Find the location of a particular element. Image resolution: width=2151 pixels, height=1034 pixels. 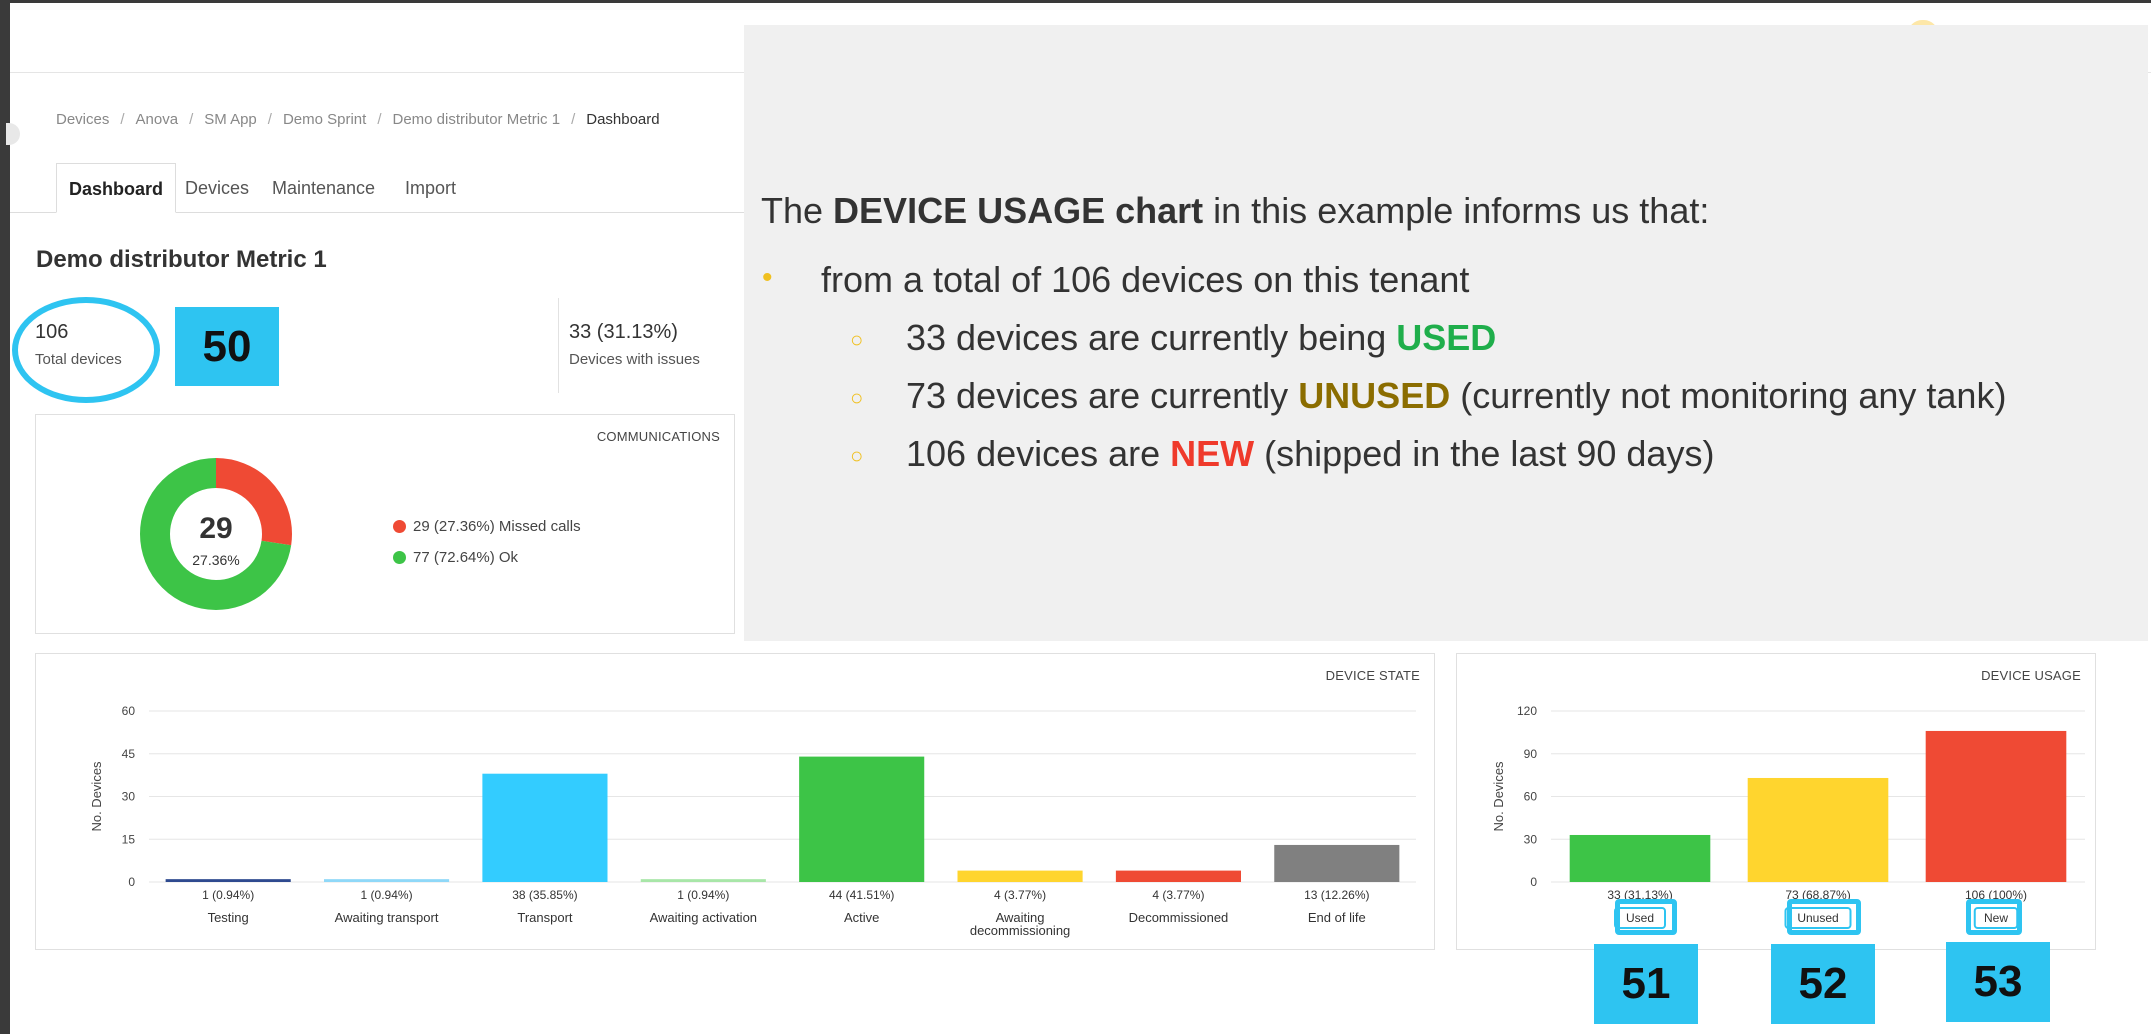

callout-53: 53 is located at coordinates (1998, 982).